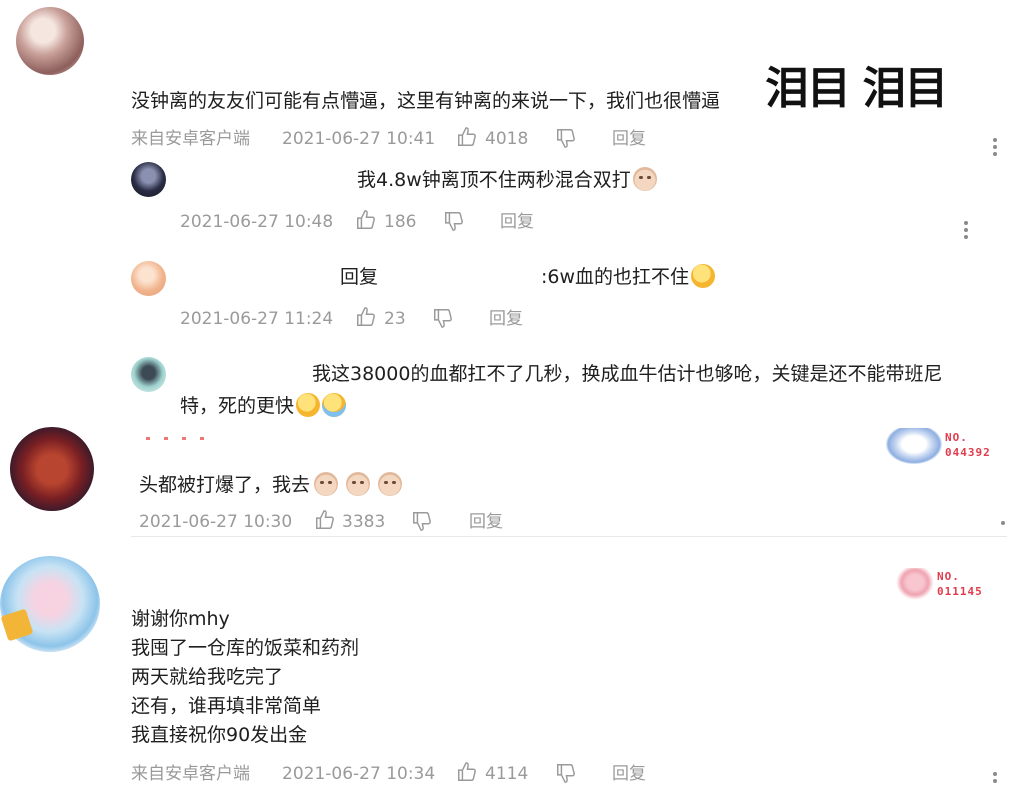 The image size is (1010, 786). Describe the element at coordinates (263, 406) in the screenshot. I see `reply-text-continued: 特，死的更快` at that location.